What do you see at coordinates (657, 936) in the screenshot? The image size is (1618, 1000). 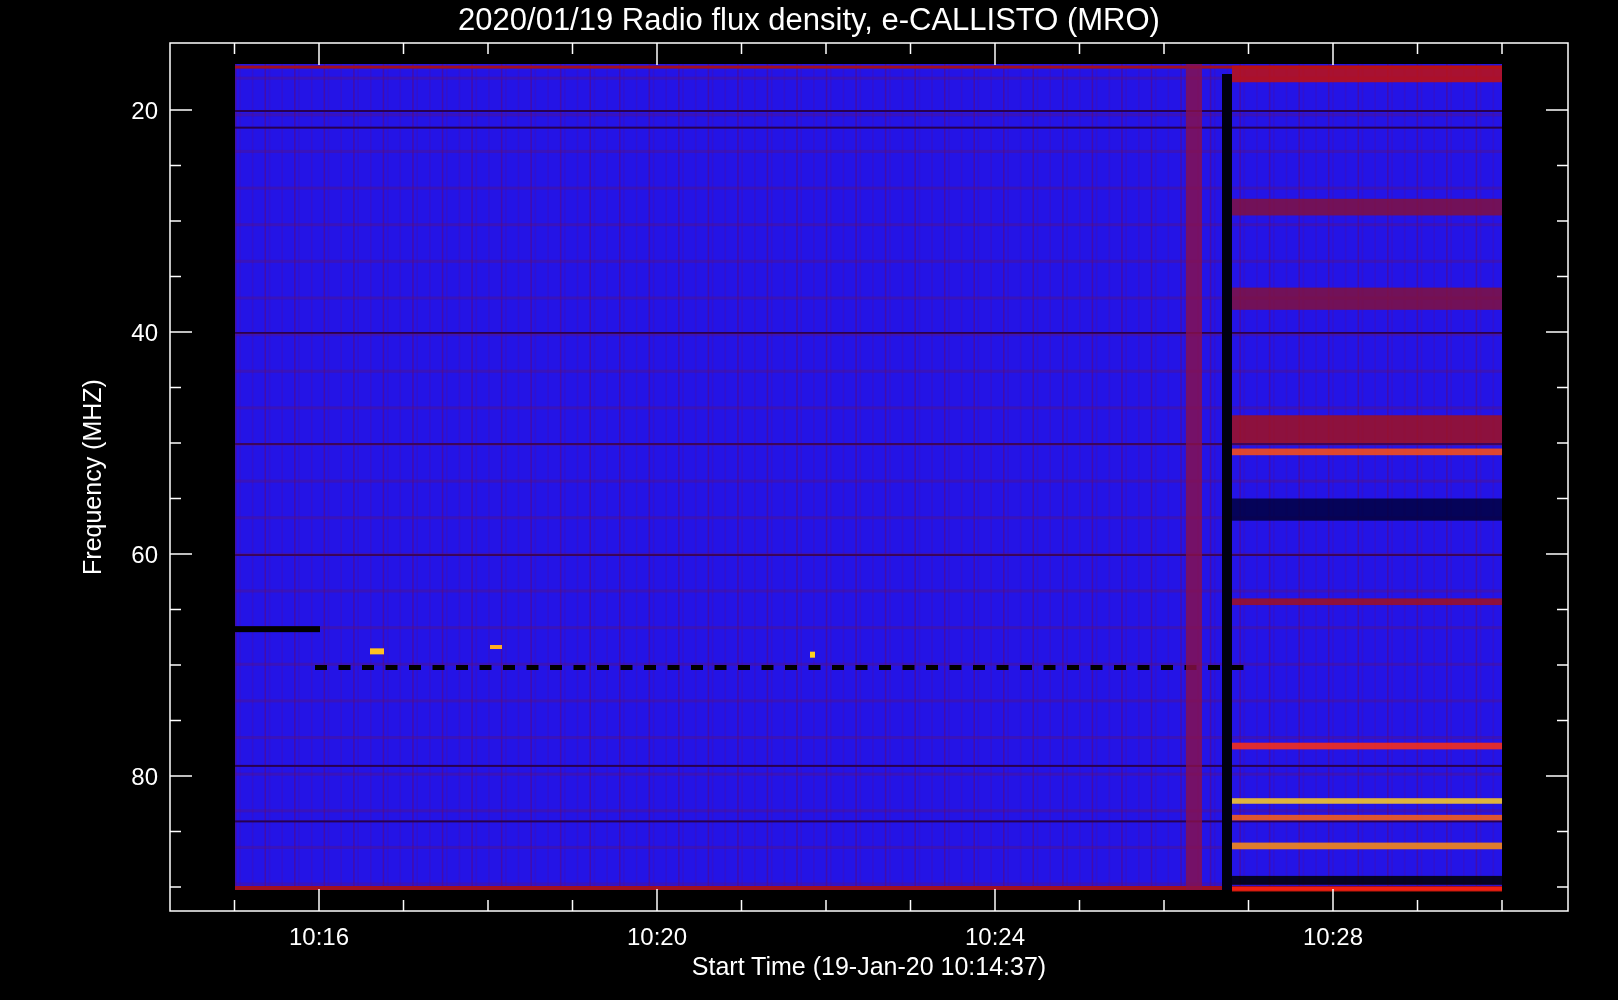 I see `x-tick-label: 10:20` at bounding box center [657, 936].